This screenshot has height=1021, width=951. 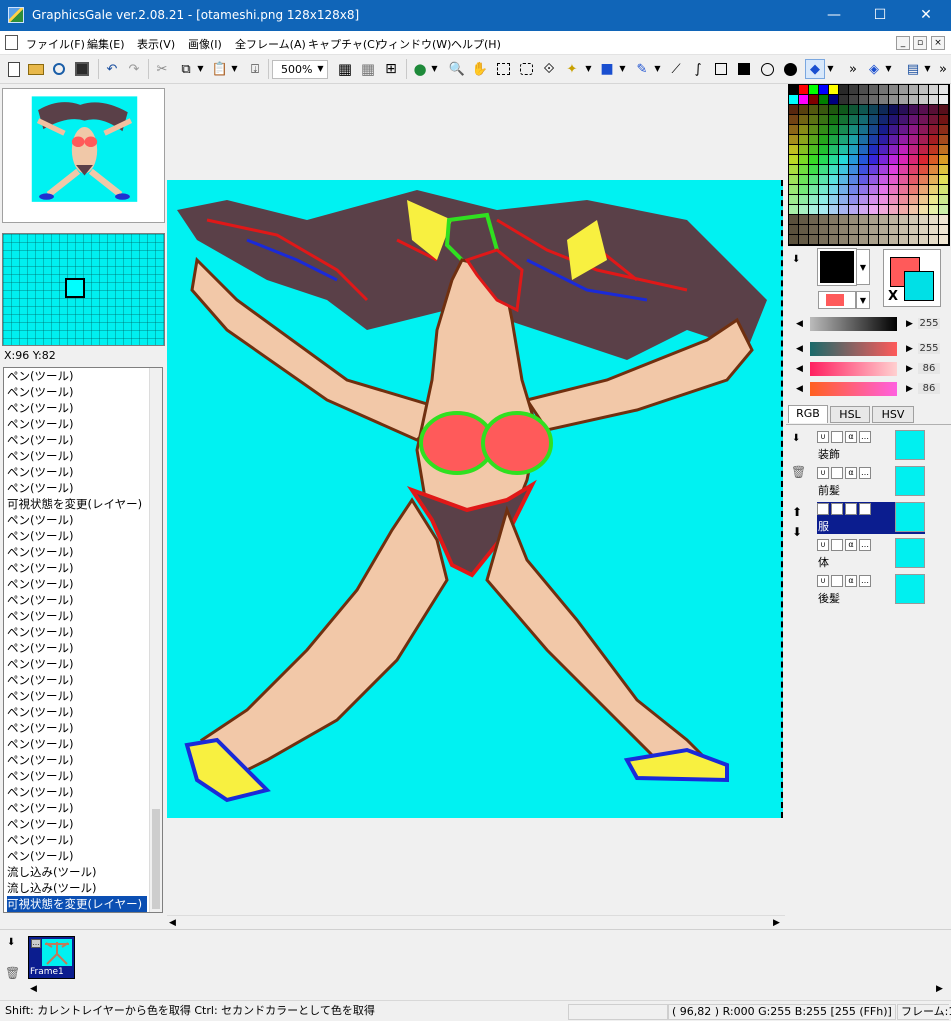 I want to click on frame-scroll-right-icon: ▶, so click(x=939, y=989).